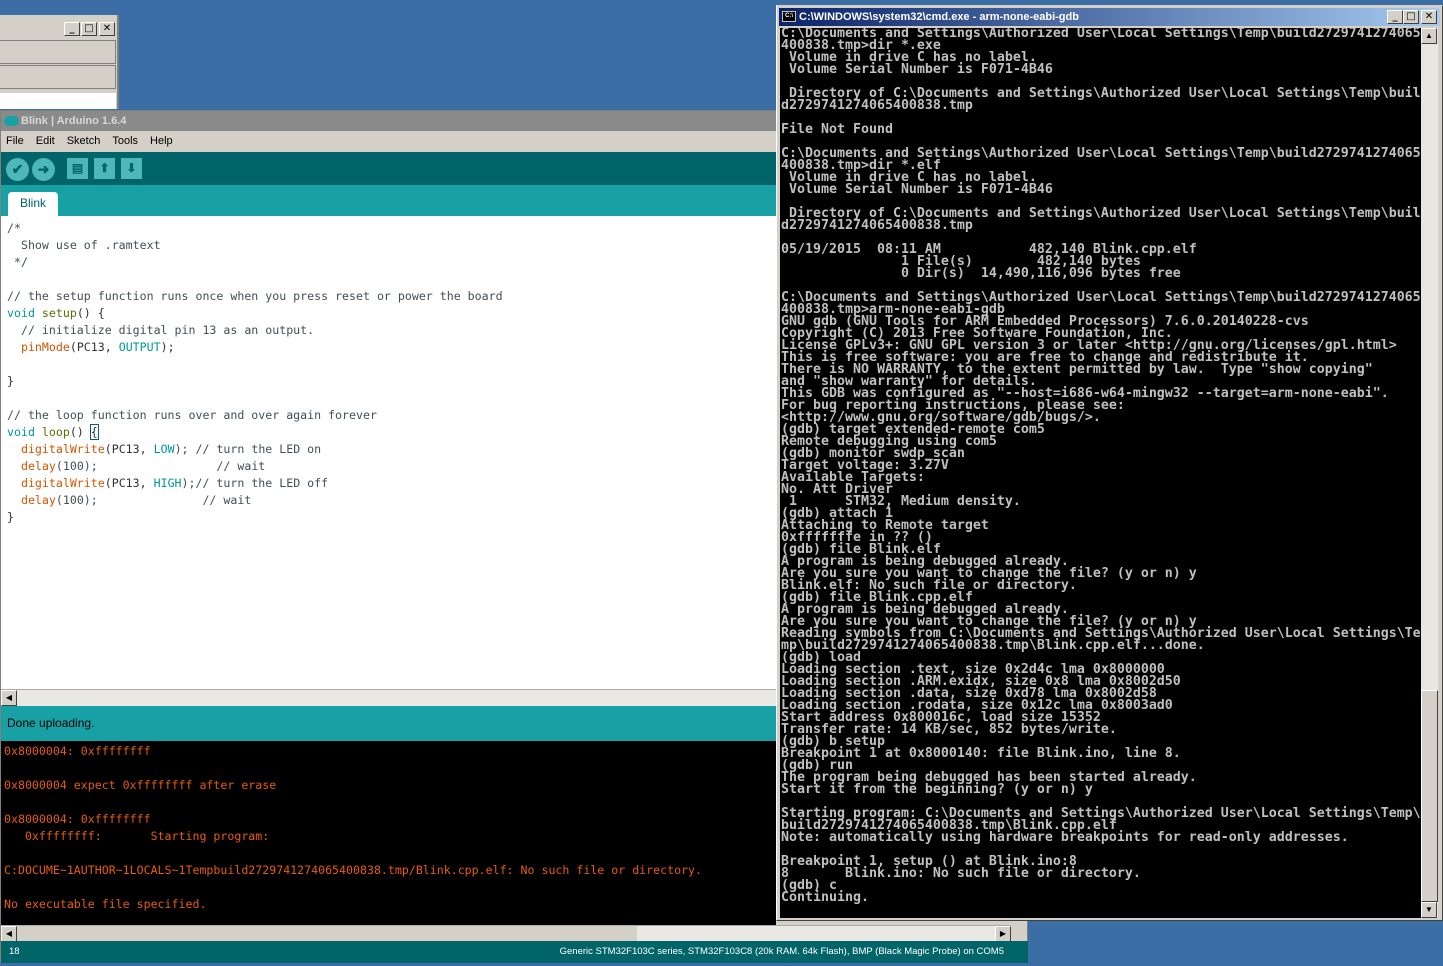 The width and height of the screenshot is (1443, 966). I want to click on terminal-line: d2729741274065400838.tmp, so click(877, 225).